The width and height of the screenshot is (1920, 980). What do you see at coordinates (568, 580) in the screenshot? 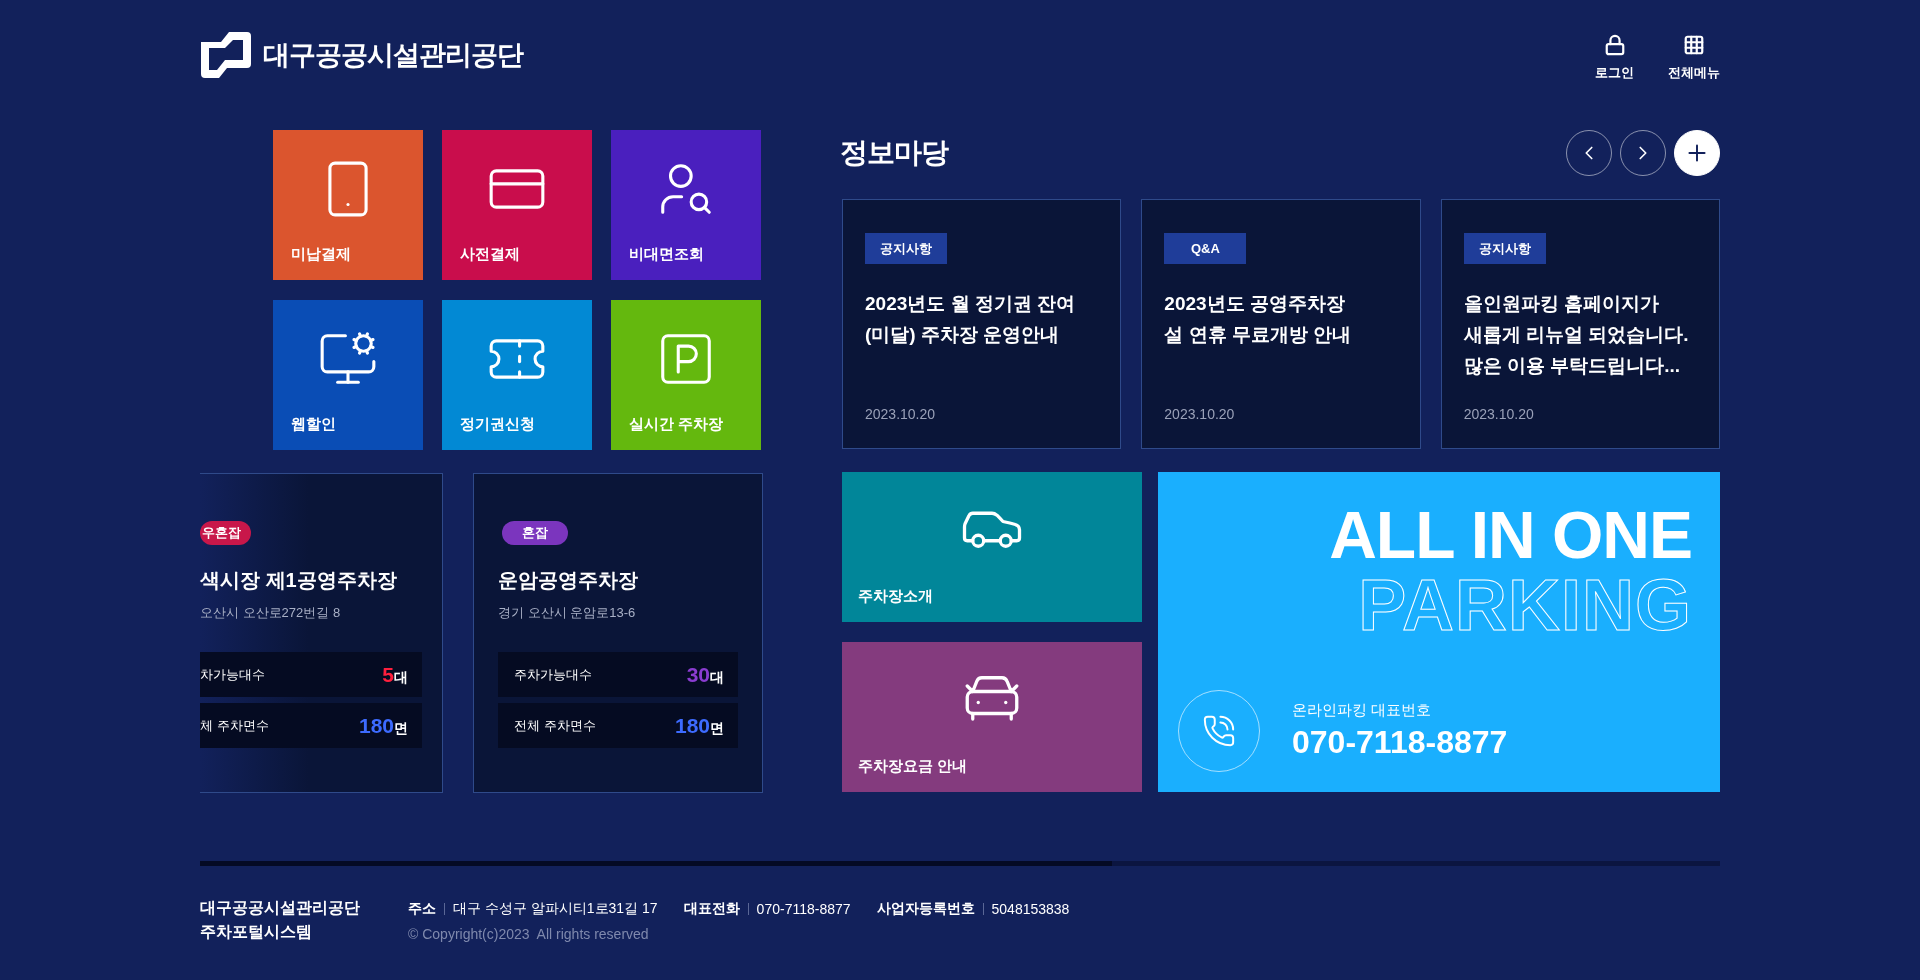
I see `parking-lot-name: 운암공영주차장` at bounding box center [568, 580].